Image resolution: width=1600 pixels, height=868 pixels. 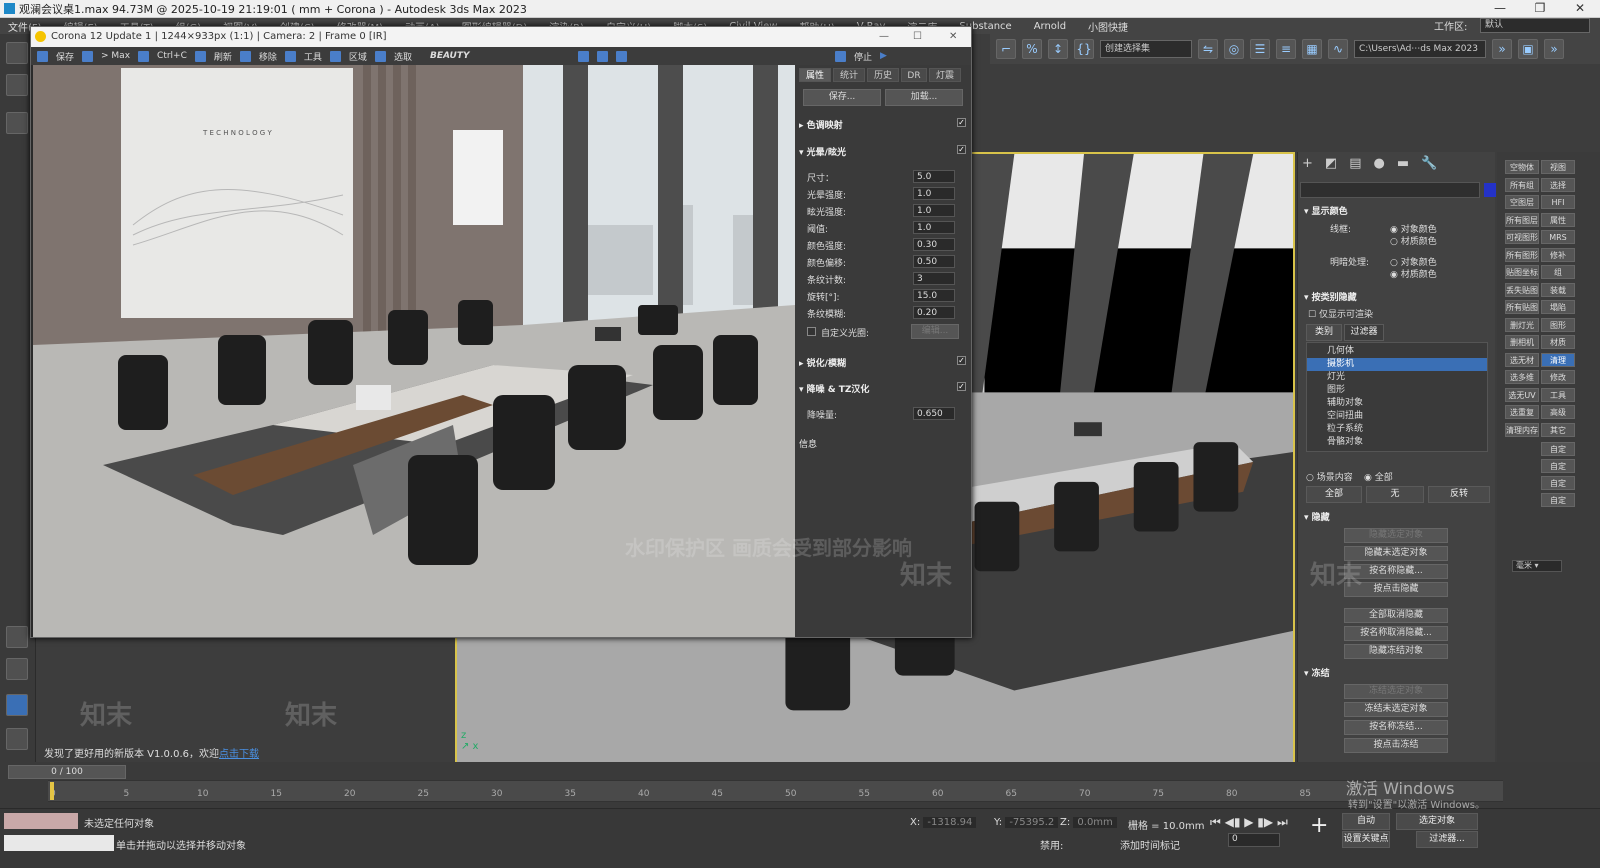 What do you see at coordinates (1390, 190) in the screenshot?
I see `object-name-field` at bounding box center [1390, 190].